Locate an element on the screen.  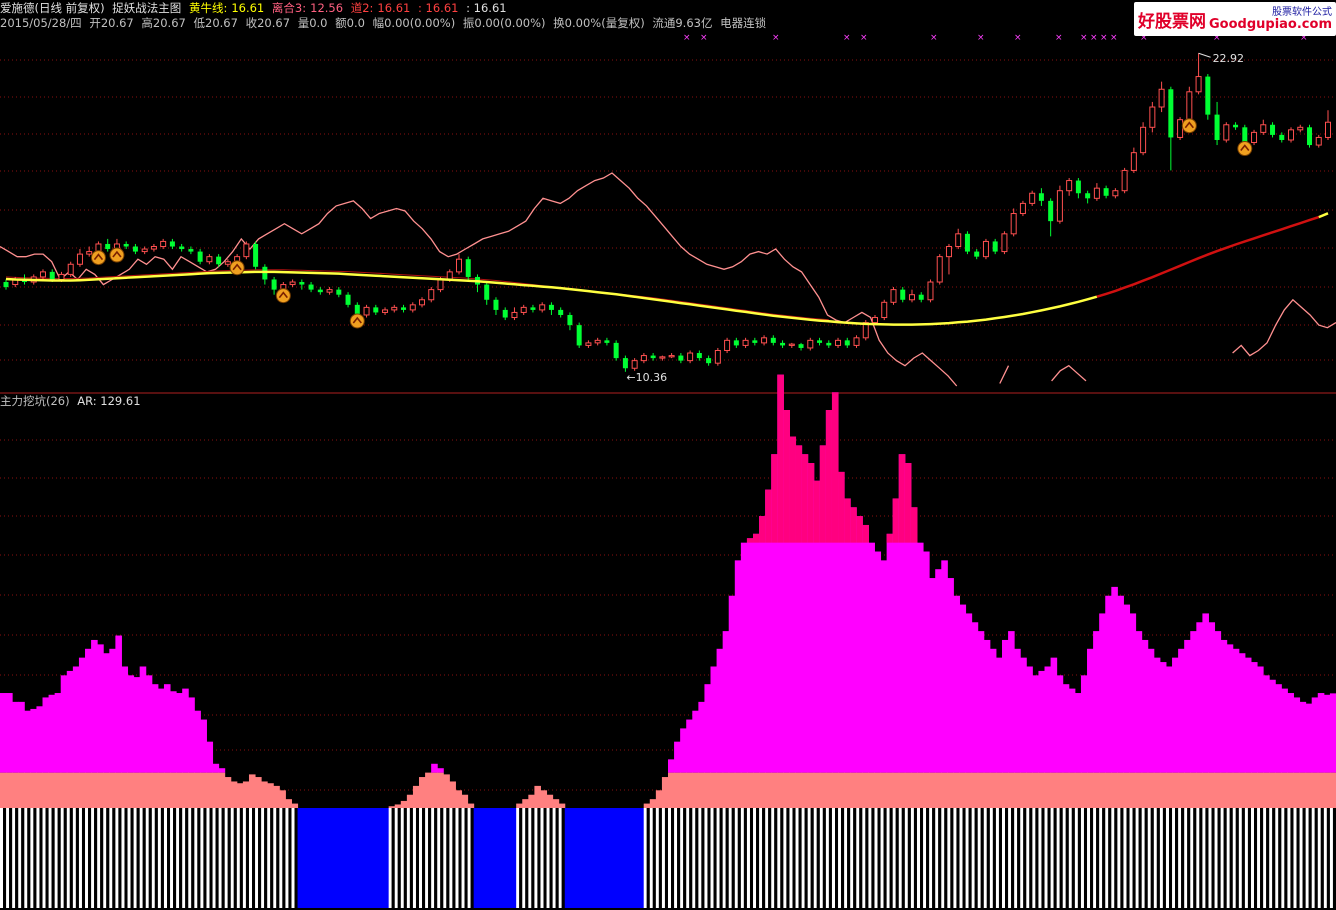
sector-name: 电器连锁 is located at coordinates (743, 23).